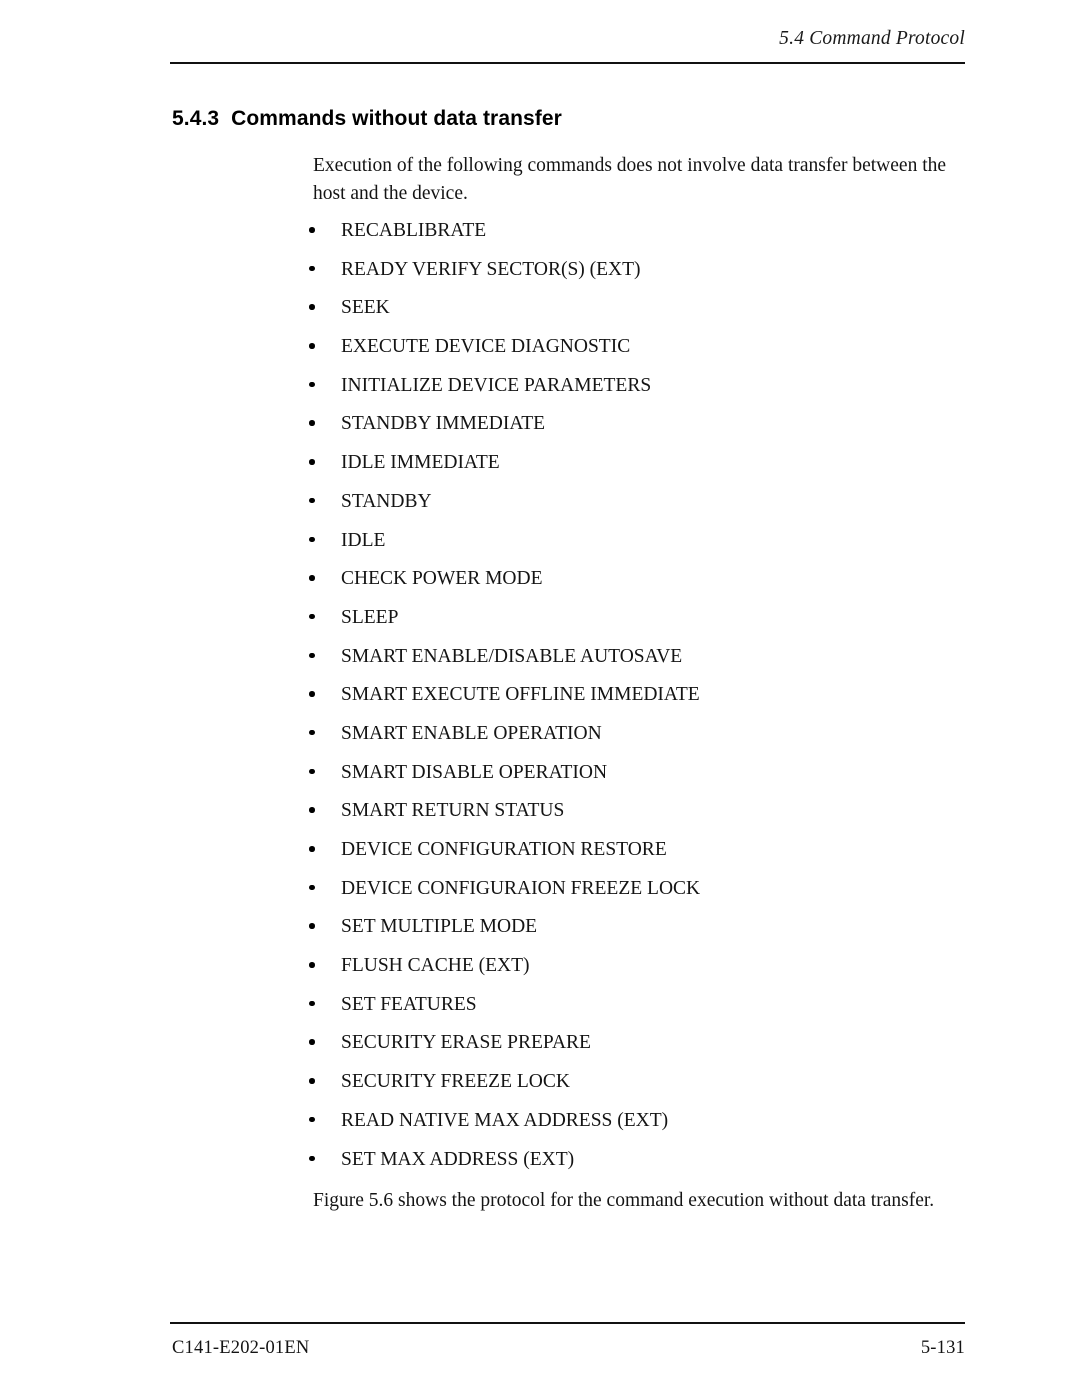 This screenshot has height=1397, width=1080. Describe the element at coordinates (625, 315) in the screenshot. I see `list-item: SEEK` at that location.